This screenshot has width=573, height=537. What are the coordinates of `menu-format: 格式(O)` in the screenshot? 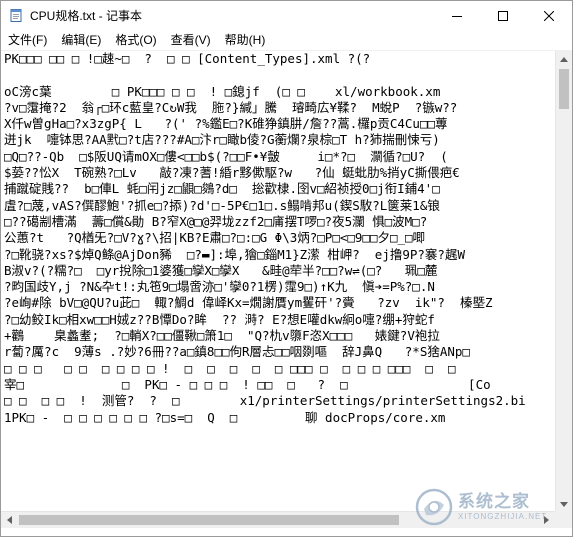 It's located at (135, 40).